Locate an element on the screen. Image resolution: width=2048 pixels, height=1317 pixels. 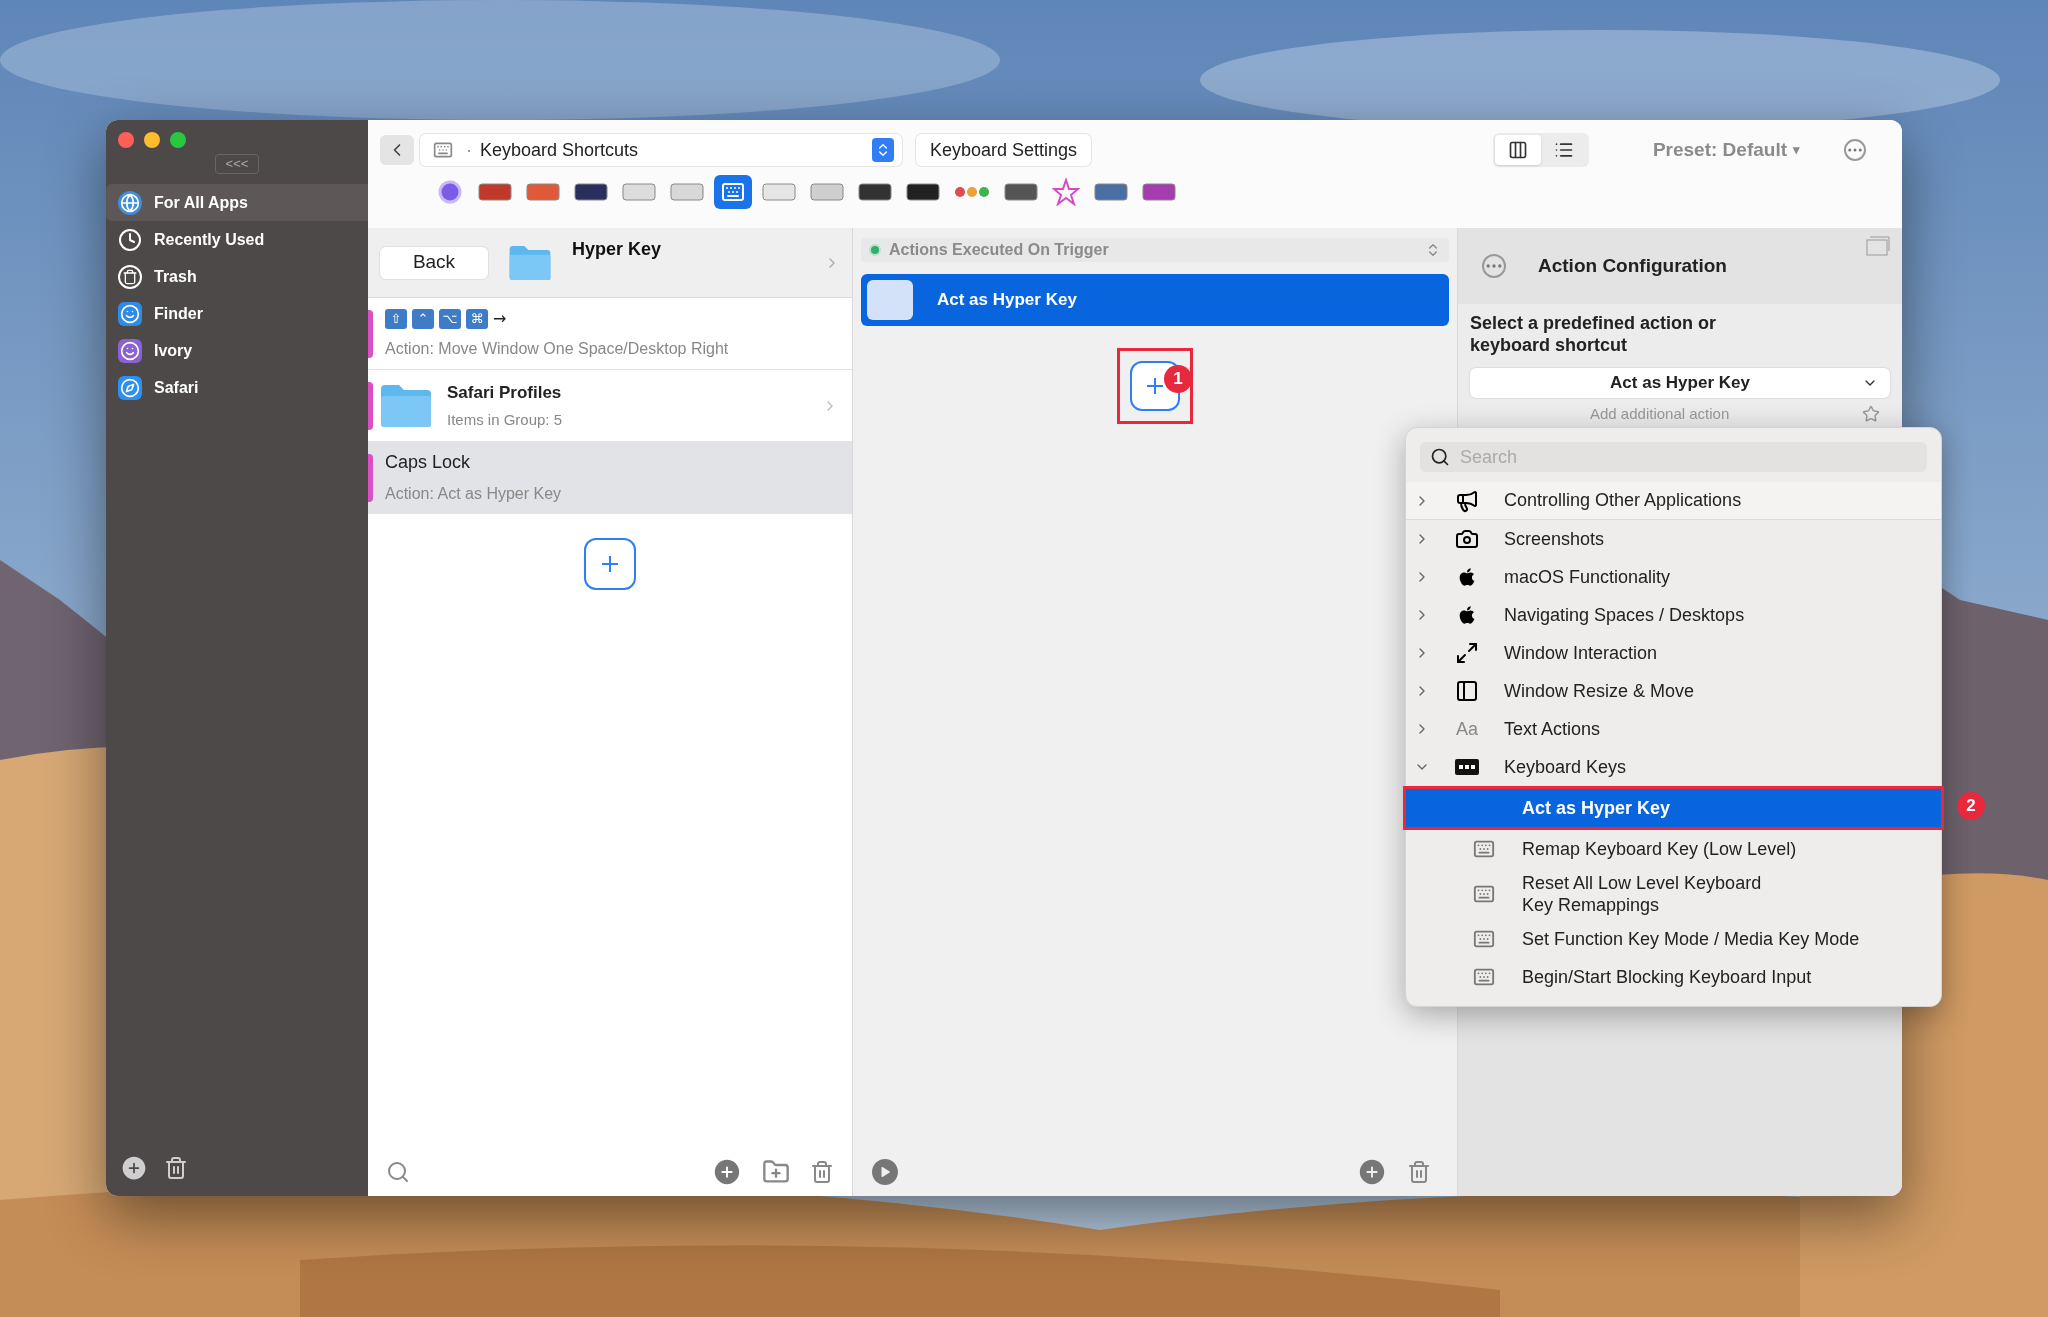
keyboard-label-icon is located at coordinates (1467, 767).